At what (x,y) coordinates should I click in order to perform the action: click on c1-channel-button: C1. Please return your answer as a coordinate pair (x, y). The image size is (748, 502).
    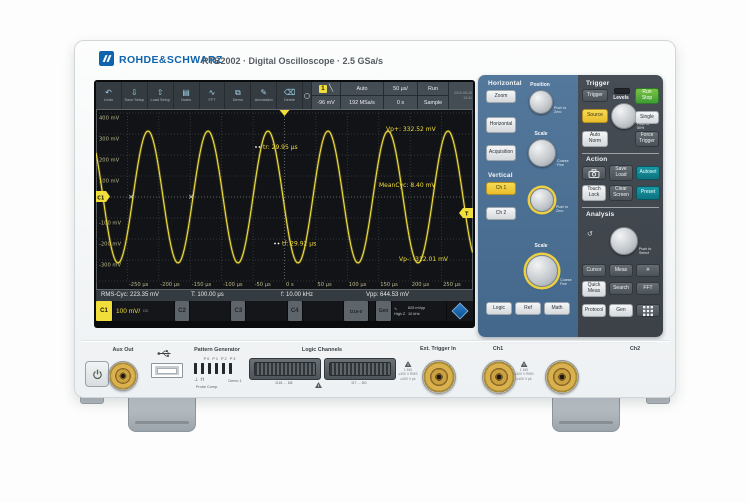
    Looking at the image, I should click on (104, 311).